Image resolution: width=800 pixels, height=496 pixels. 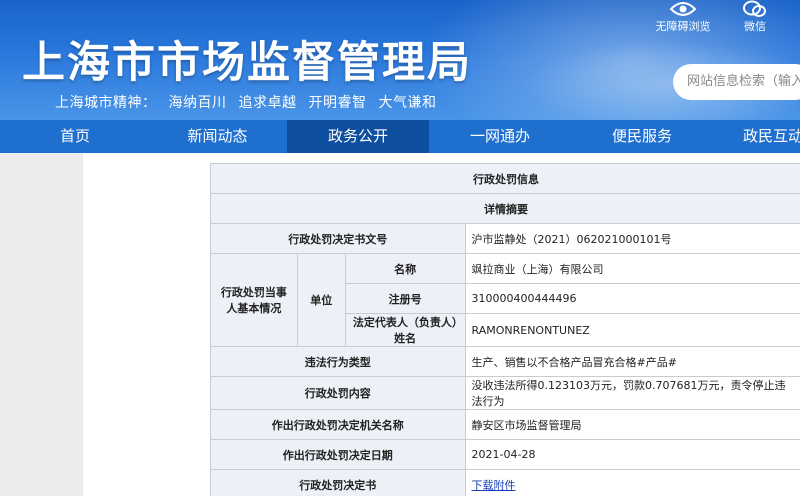 I want to click on nav-item-news: 新闻动态, so click(x=217, y=136).